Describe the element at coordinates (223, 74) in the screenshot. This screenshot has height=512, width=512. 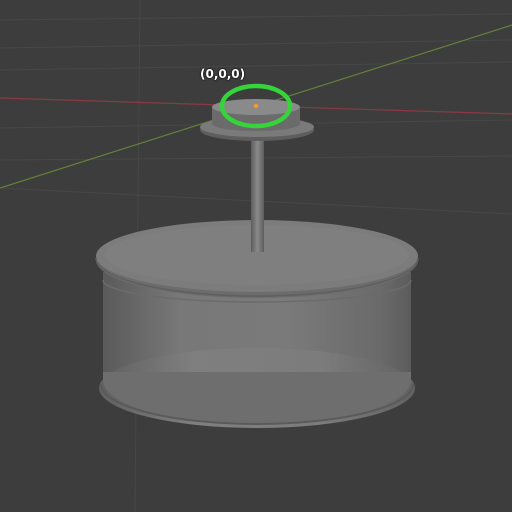
I see `origin-coordinate-label: (0,0,0)` at that location.